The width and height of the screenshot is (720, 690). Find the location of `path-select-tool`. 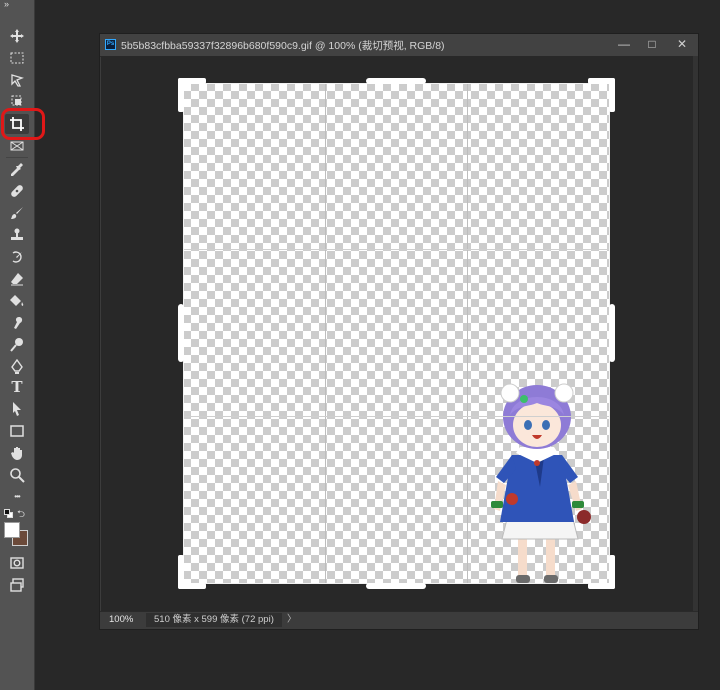

path-select-tool is located at coordinates (17, 409).